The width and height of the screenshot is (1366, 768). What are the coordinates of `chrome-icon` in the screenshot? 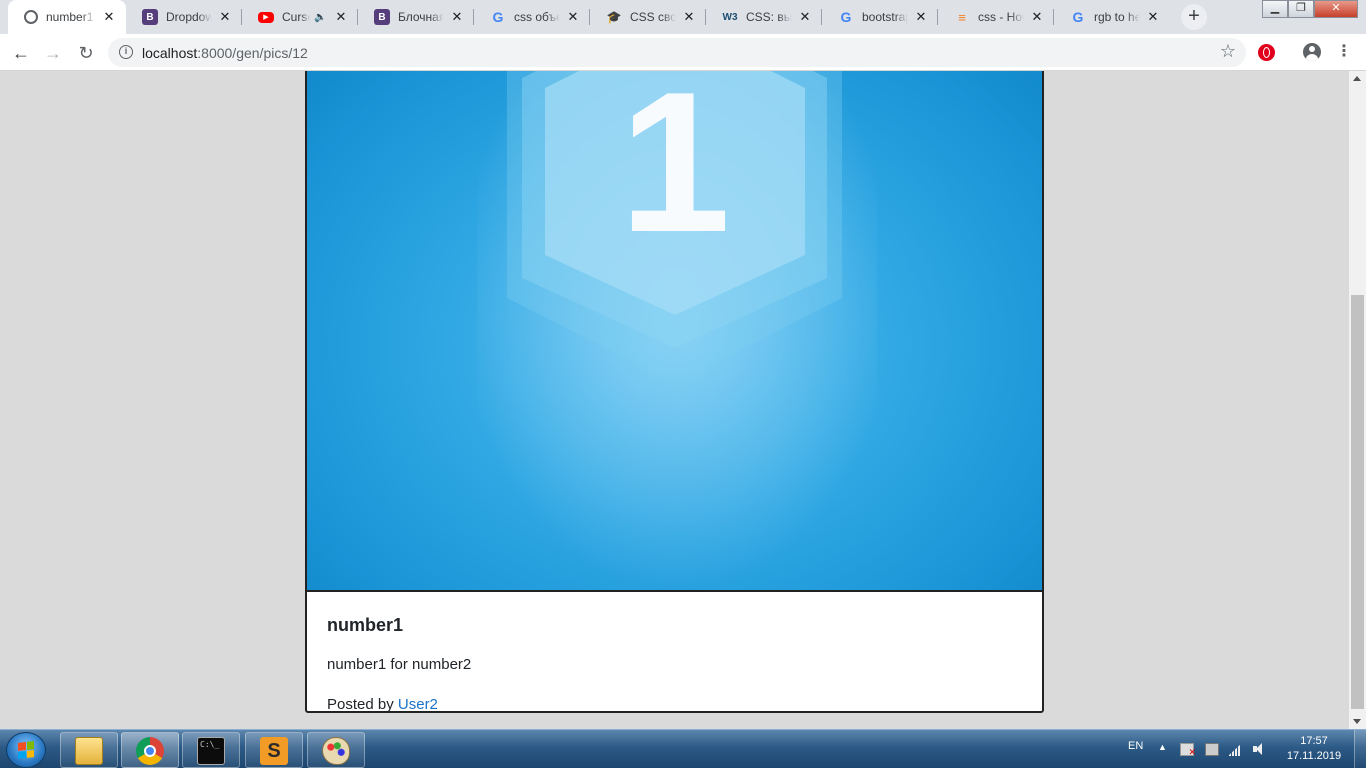 It's located at (150, 751).